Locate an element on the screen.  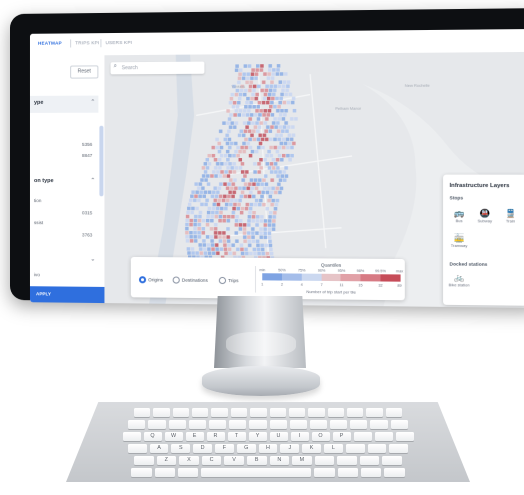
keyboard-key: G is located at coordinates (246, 448).